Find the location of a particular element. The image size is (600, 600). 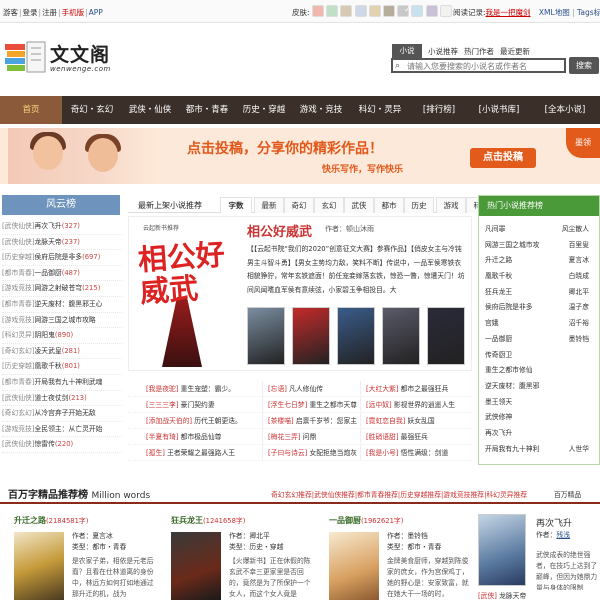

recommend-item: [霓虹恋自我] 妖女乱国 is located at coordinates (400, 420).